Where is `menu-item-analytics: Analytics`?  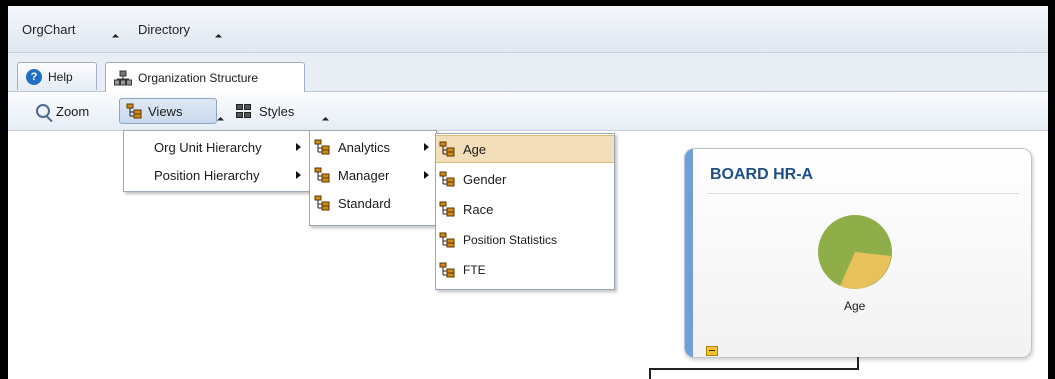
menu-item-analytics: Analytics is located at coordinates (373, 147).